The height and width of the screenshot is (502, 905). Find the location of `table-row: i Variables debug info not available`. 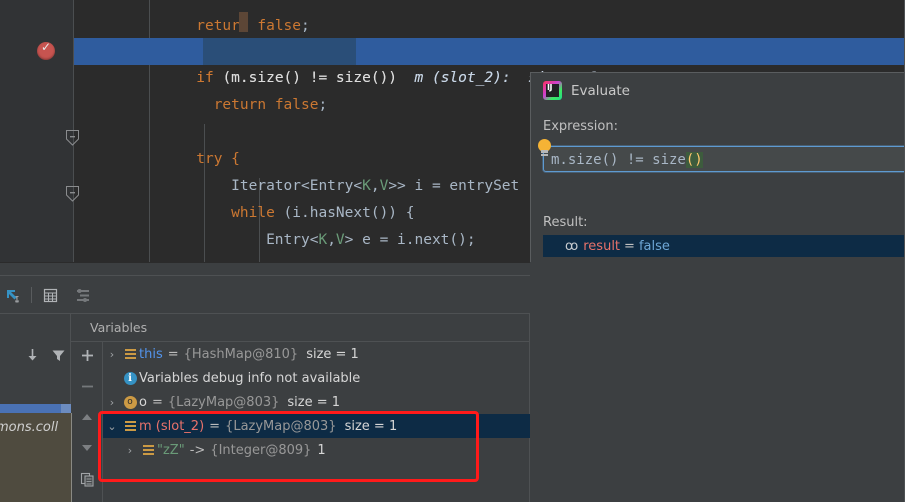

table-row: i Variables debug info not available is located at coordinates (316, 378).